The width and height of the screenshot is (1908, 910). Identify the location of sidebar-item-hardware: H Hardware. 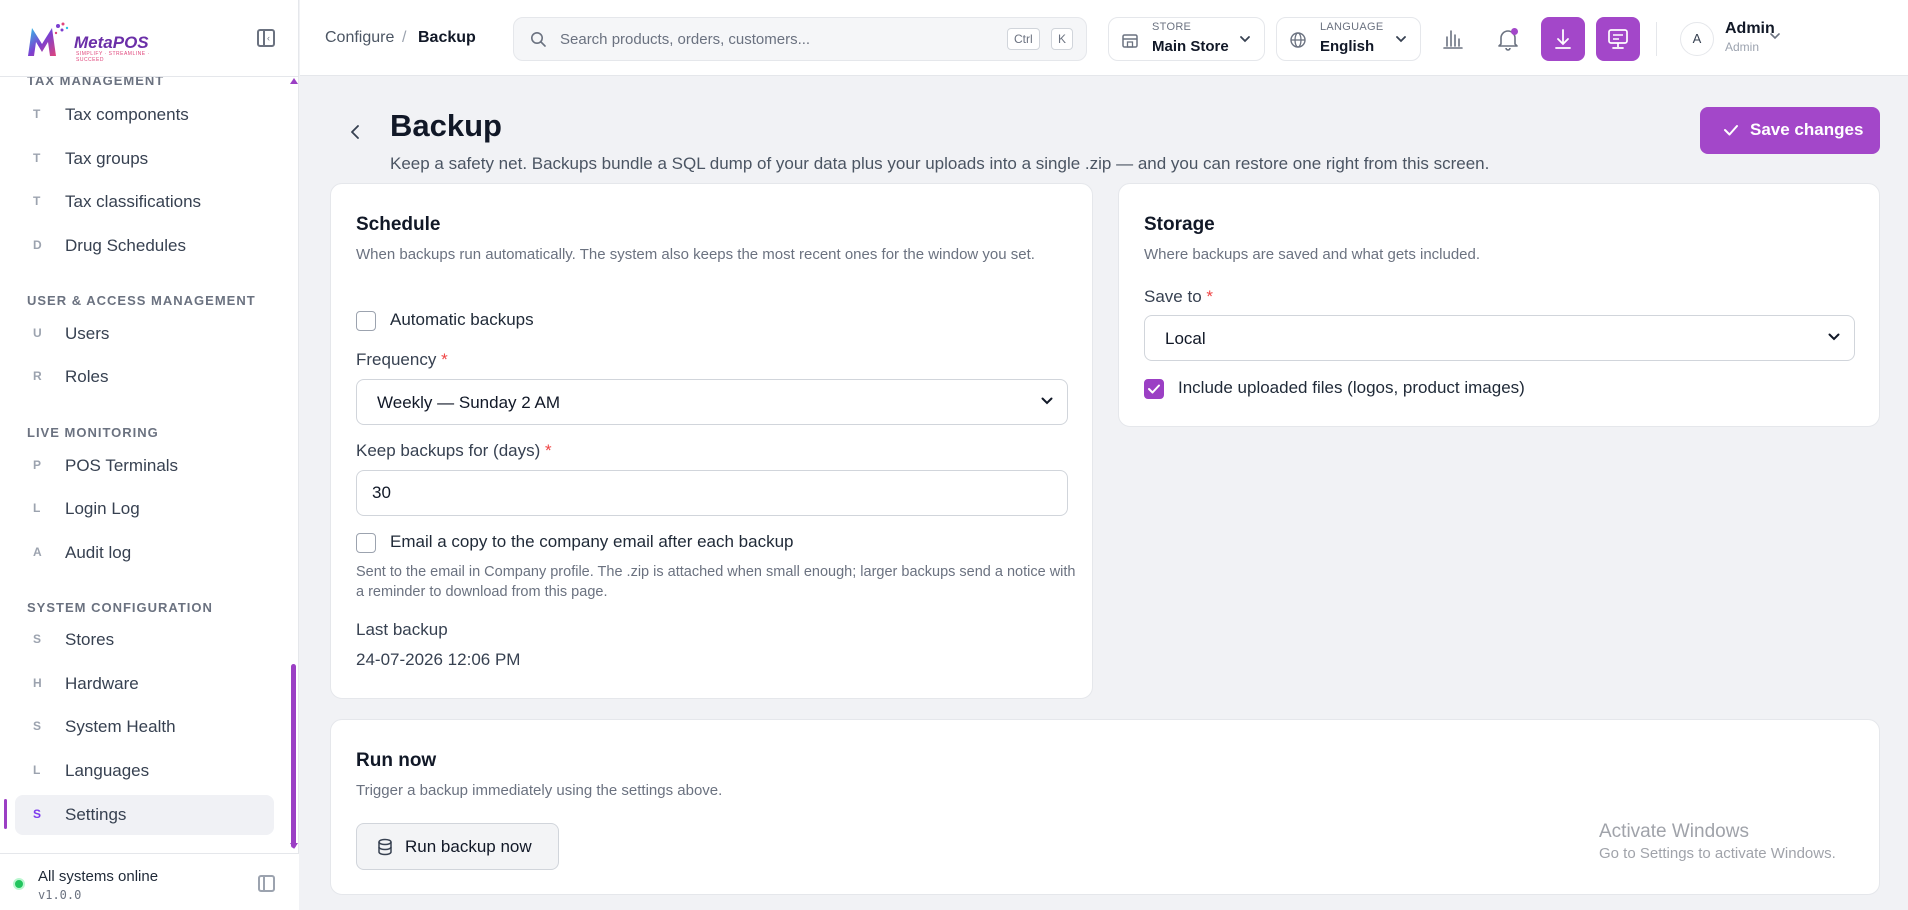
(144, 684).